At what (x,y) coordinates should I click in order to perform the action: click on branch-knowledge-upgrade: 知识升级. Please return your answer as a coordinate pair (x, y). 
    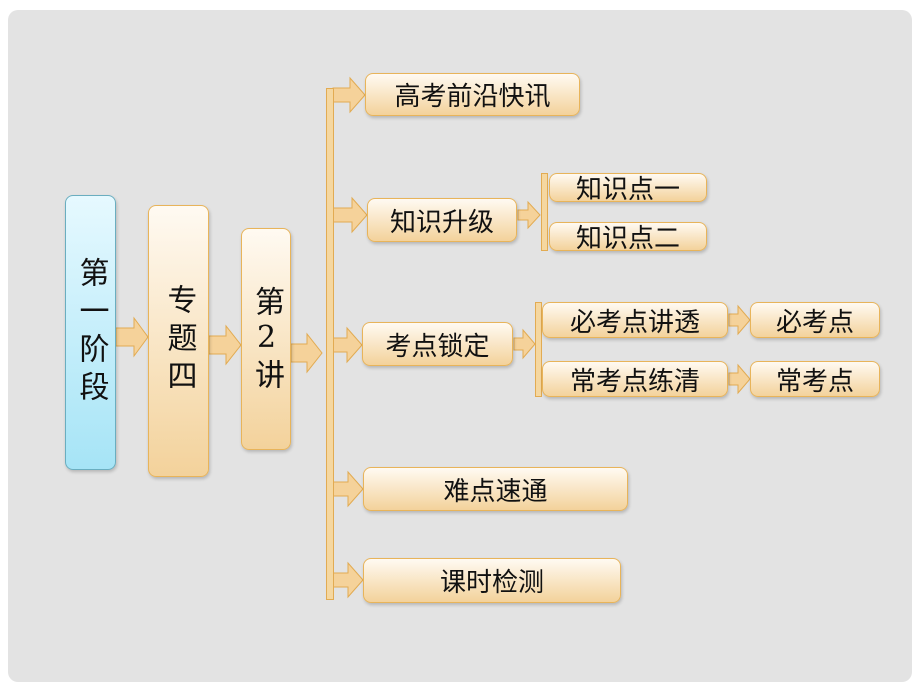
    Looking at the image, I should click on (442, 220).